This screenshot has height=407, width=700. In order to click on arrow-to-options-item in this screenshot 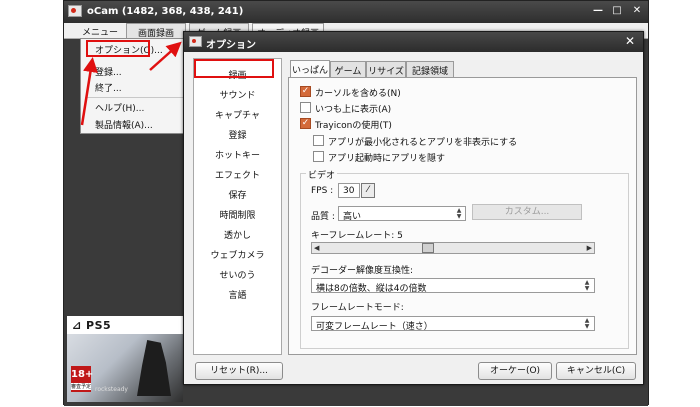, I will do `click(89, 91)`.